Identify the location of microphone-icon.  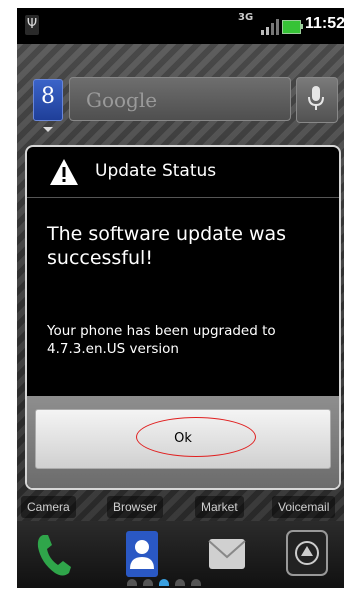
(316, 98).